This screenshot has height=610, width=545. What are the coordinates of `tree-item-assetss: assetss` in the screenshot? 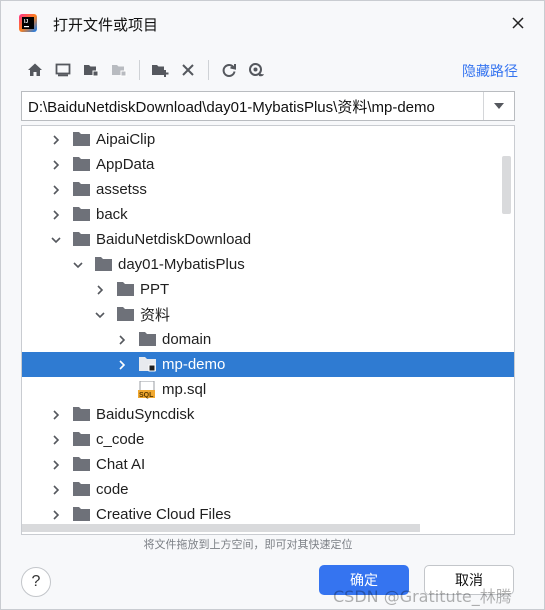 It's located at (268, 189).